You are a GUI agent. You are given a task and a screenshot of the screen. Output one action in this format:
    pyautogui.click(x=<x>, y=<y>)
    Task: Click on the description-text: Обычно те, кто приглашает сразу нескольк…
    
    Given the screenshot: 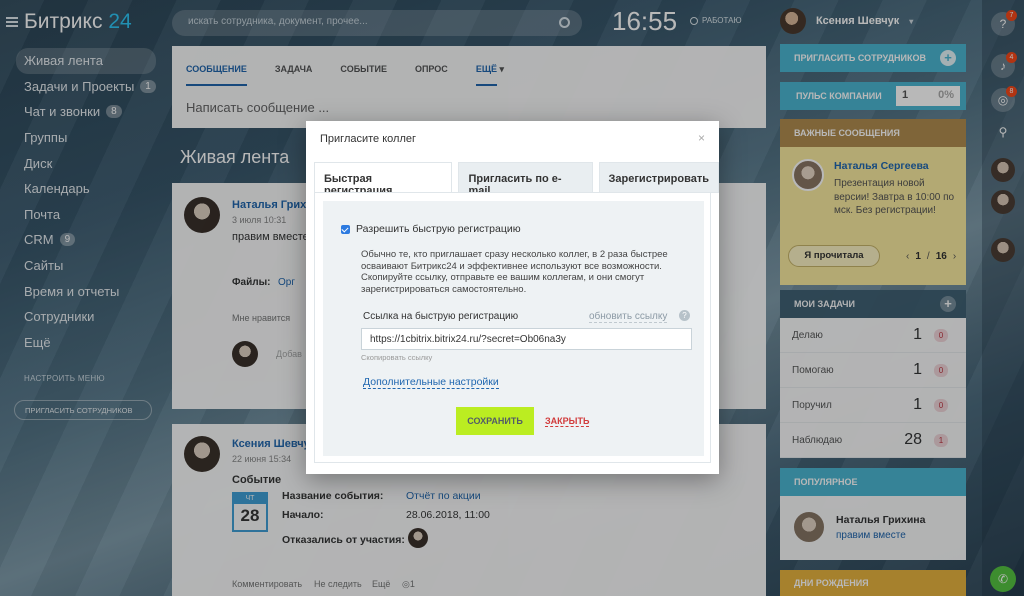 What is the action you would take?
    pyautogui.click(x=514, y=272)
    